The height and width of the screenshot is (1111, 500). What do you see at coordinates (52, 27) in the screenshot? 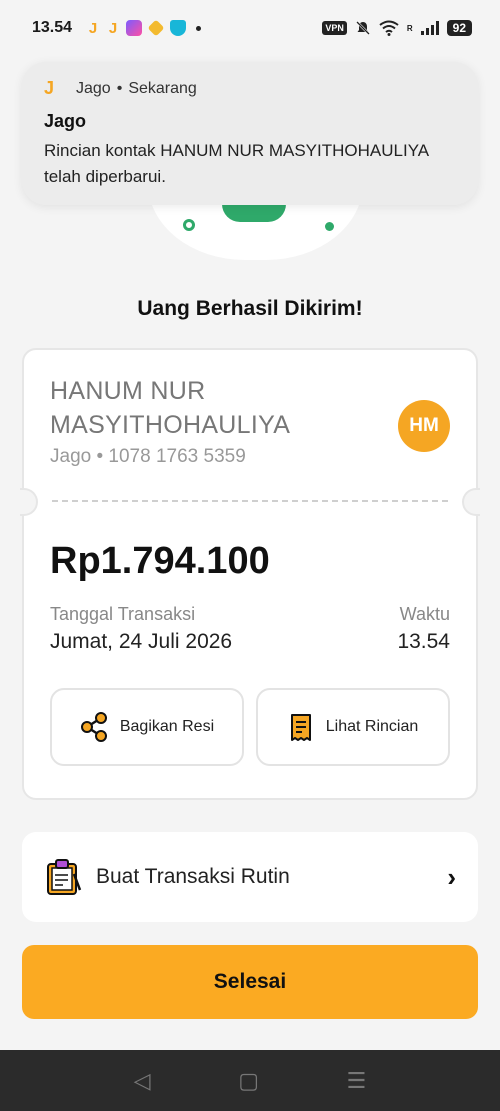
I see `status-time: 13.54` at bounding box center [52, 27].